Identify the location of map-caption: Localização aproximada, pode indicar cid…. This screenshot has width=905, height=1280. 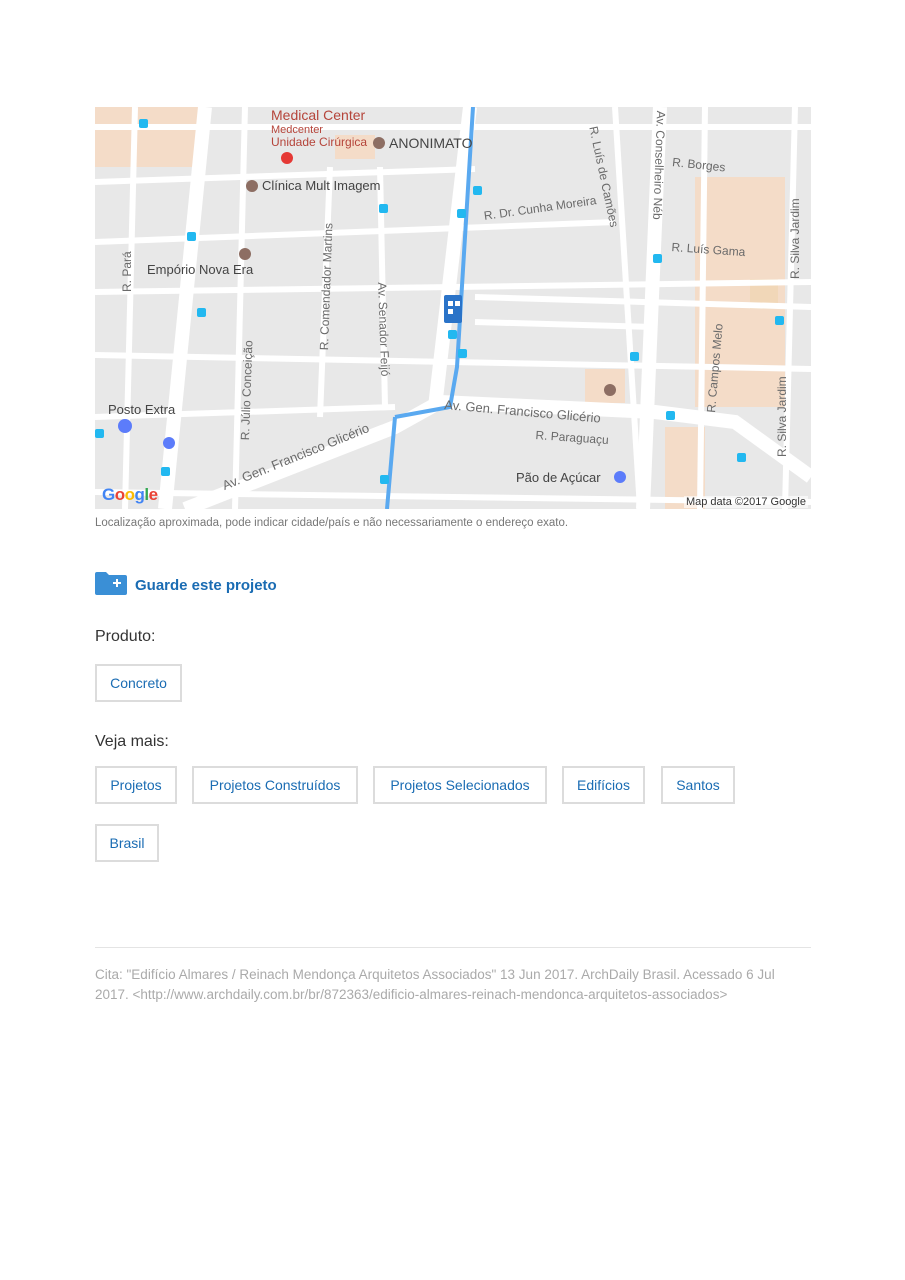
(332, 523).